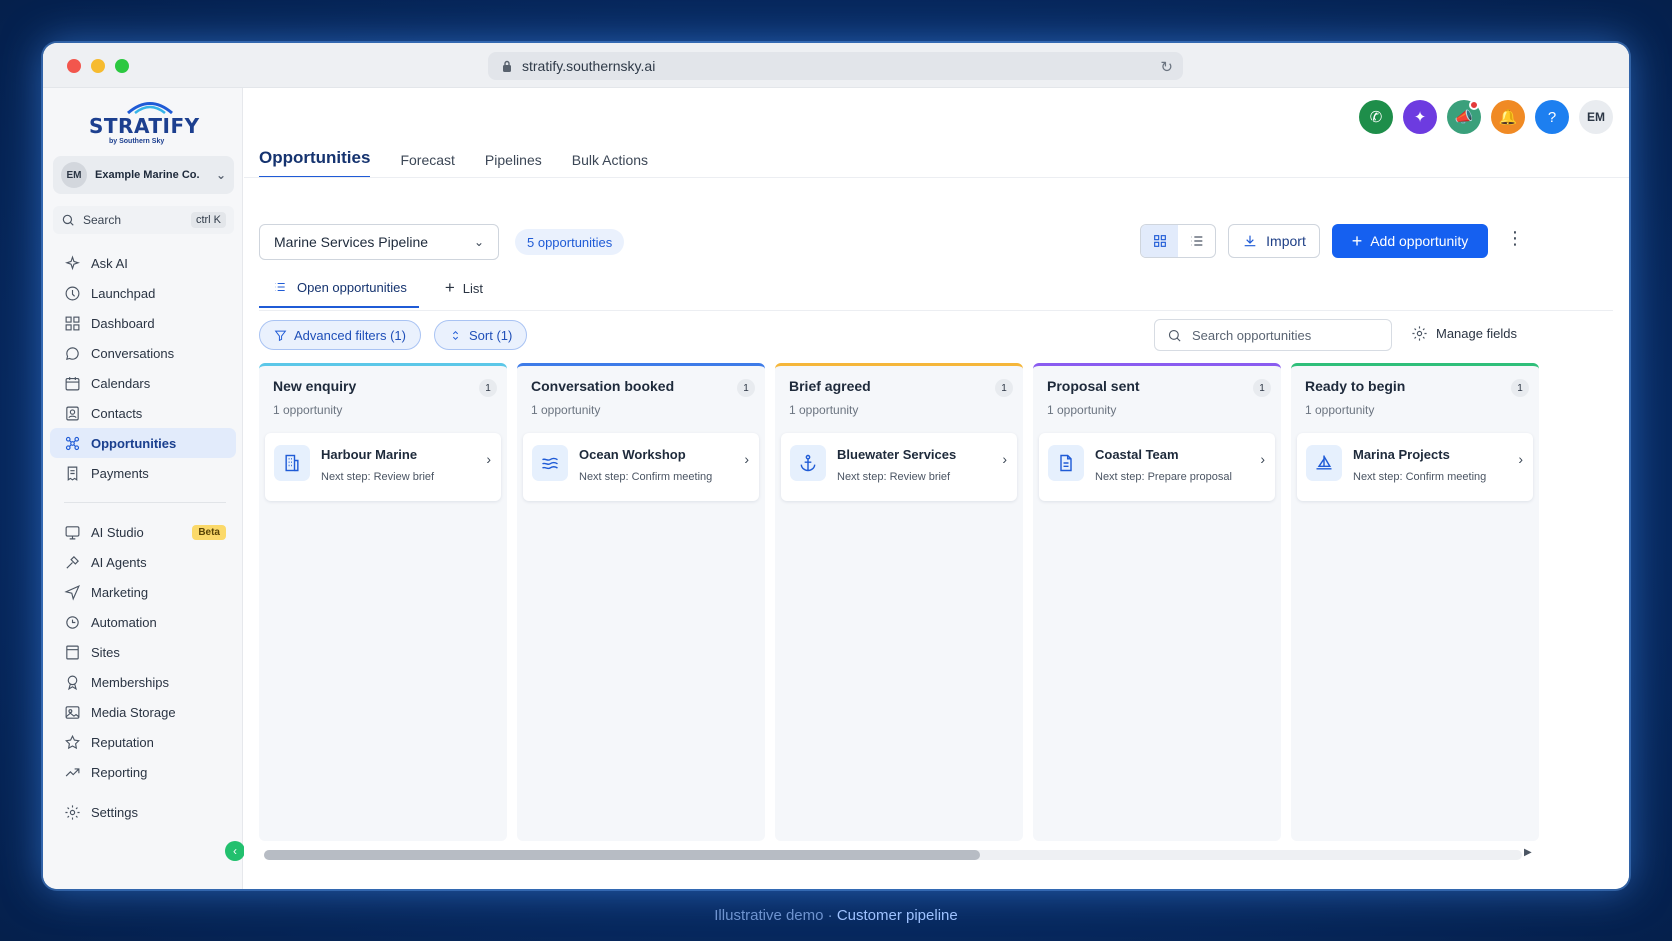 This screenshot has width=1672, height=941. I want to click on sidebar-item-marketing: Marketing, so click(143, 592).